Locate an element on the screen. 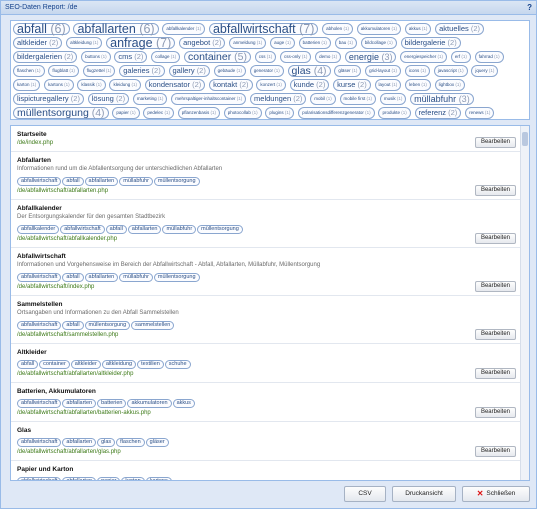 The width and height of the screenshot is (537, 509). tag-cloud-item: aktuelles (2) is located at coordinates (460, 29).